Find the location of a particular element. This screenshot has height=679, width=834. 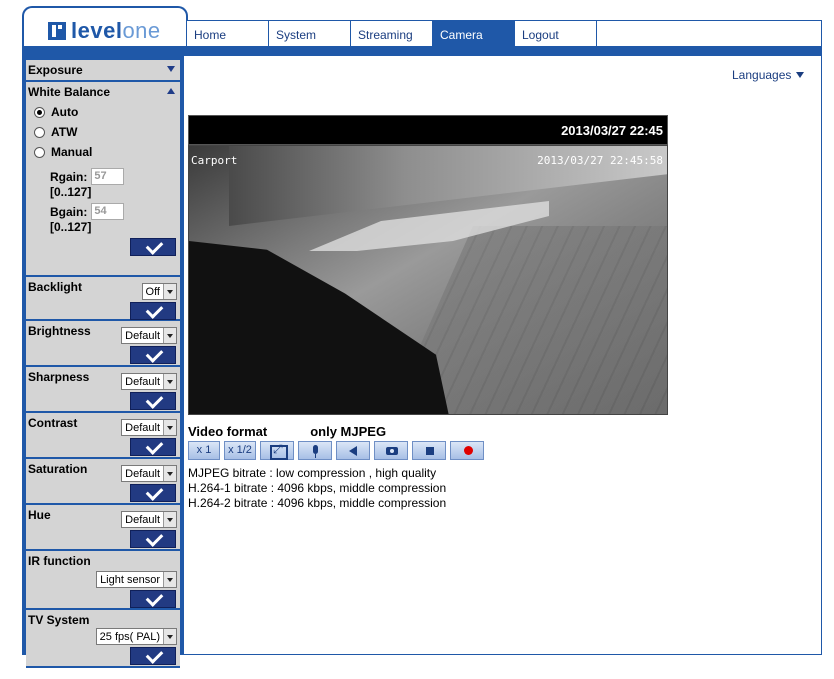

hue-select: Default is located at coordinates (149, 519).